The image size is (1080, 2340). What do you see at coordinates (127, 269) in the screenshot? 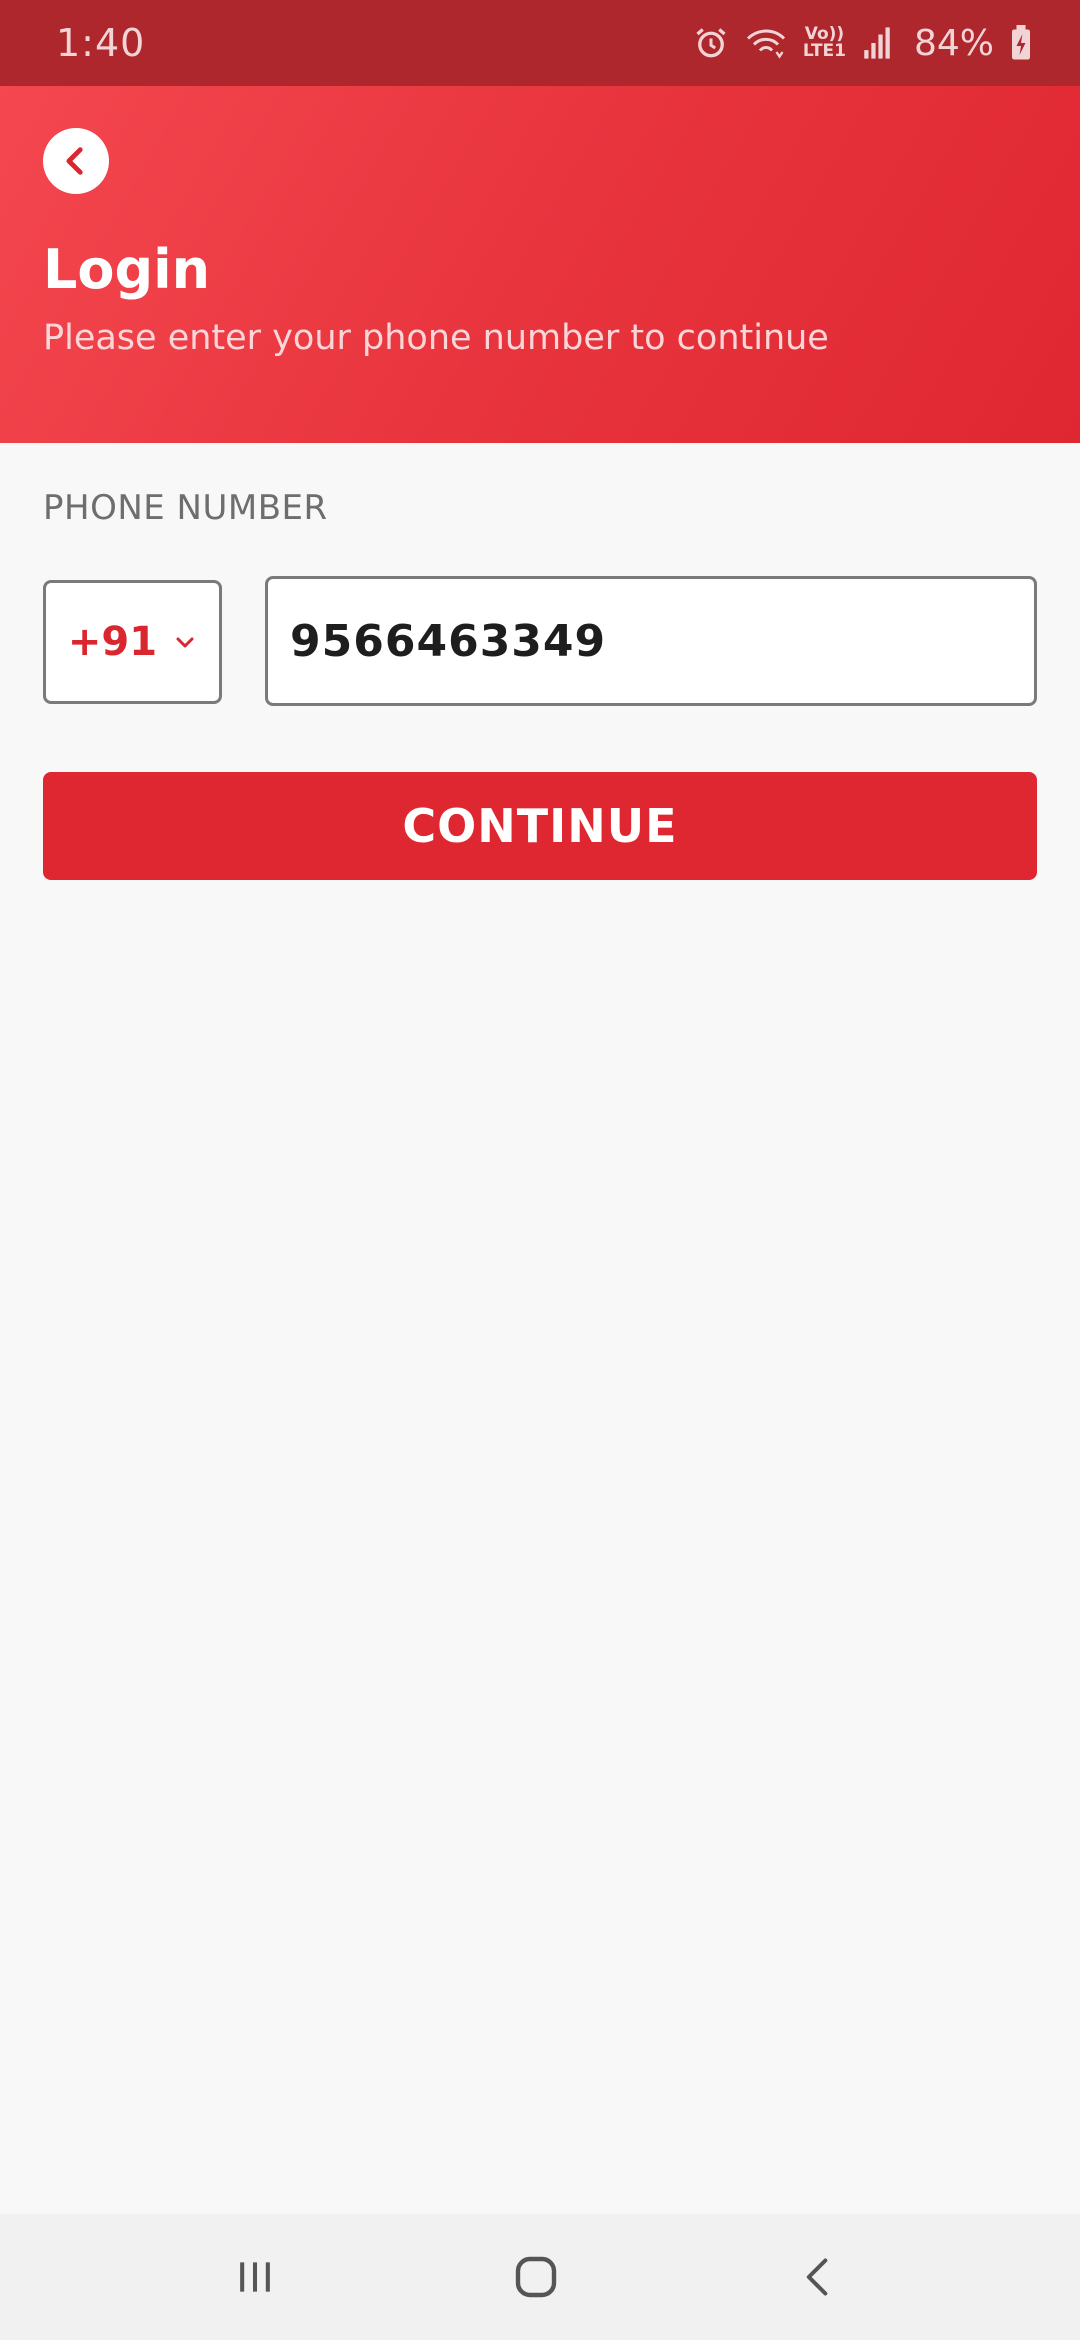
I see `page-title: Login` at bounding box center [127, 269].